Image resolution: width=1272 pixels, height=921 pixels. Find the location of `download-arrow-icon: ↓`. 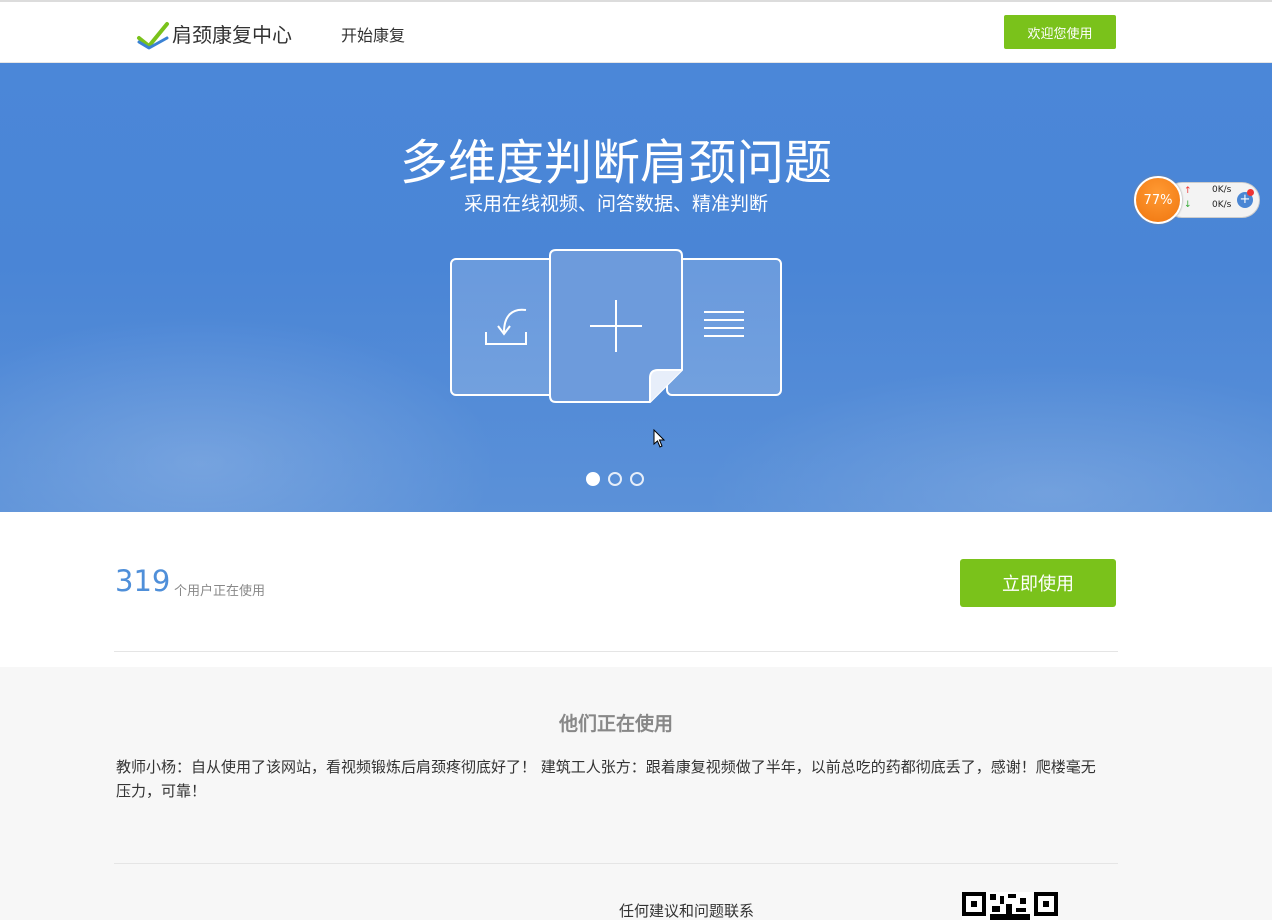

download-arrow-icon: ↓ is located at coordinates (1188, 205).